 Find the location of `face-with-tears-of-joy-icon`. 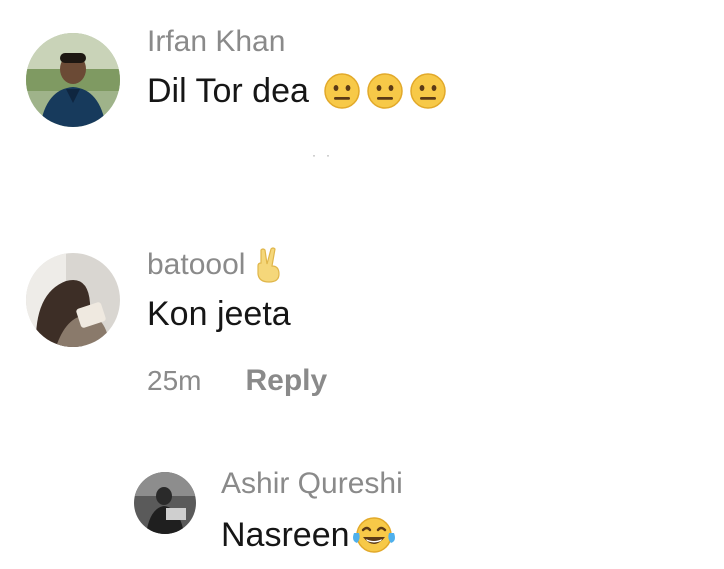

face-with-tears-of-joy-icon is located at coordinates (373, 535).